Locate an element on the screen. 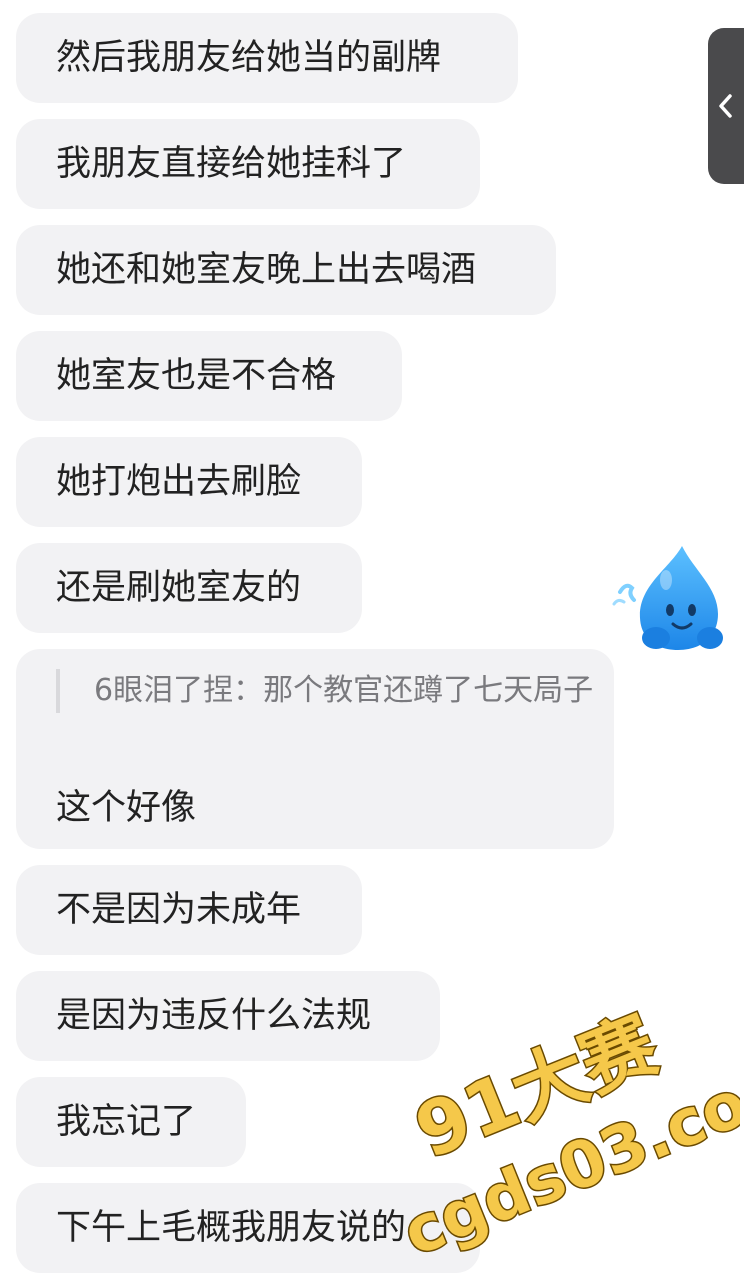 The image size is (744, 1280). message-bubble: 然后我朋友给她当的副牌 is located at coordinates (267, 58).